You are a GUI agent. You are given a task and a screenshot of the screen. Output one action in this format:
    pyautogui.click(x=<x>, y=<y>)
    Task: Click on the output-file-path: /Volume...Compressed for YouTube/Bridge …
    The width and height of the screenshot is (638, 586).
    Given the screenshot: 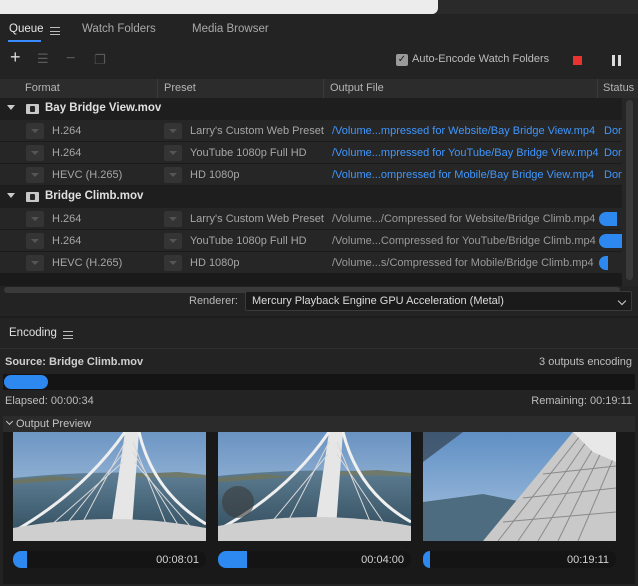 What is the action you would take?
    pyautogui.click(x=464, y=241)
    